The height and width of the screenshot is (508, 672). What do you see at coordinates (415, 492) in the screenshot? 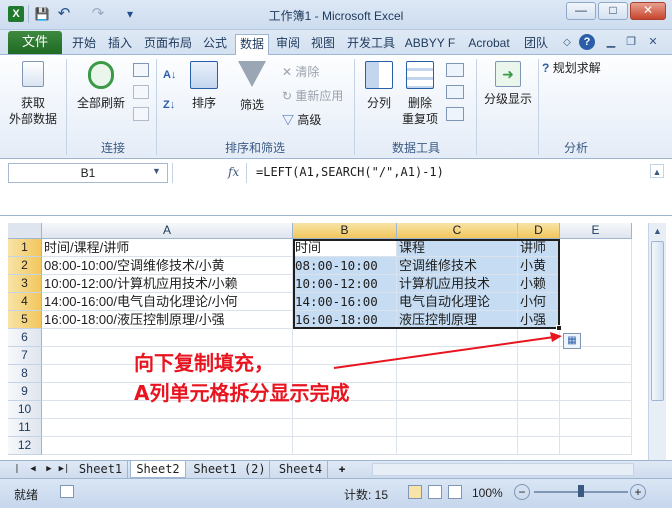
I see `normal-view-icon` at bounding box center [415, 492].